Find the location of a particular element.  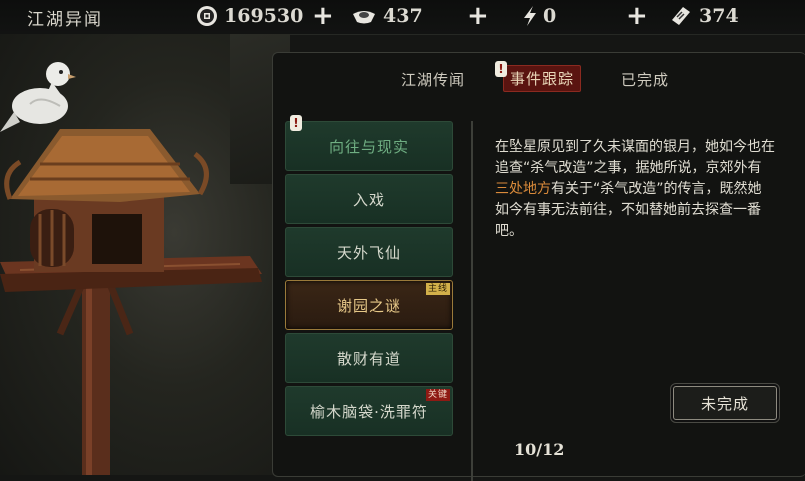

coin-counter: 169530 is located at coordinates (249, 16).